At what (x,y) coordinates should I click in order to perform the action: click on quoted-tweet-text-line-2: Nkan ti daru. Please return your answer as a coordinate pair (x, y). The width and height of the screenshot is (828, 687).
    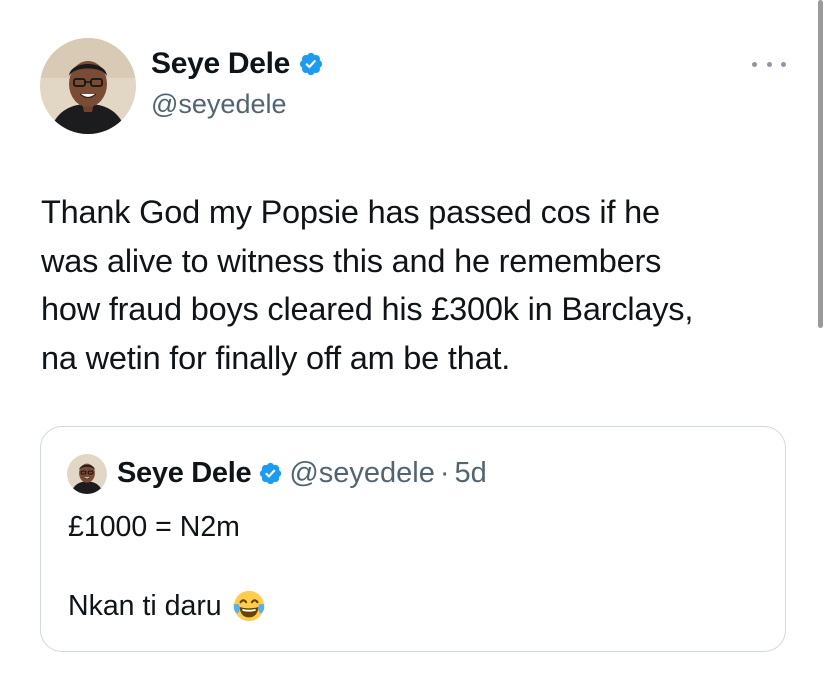
    Looking at the image, I should click on (167, 606).